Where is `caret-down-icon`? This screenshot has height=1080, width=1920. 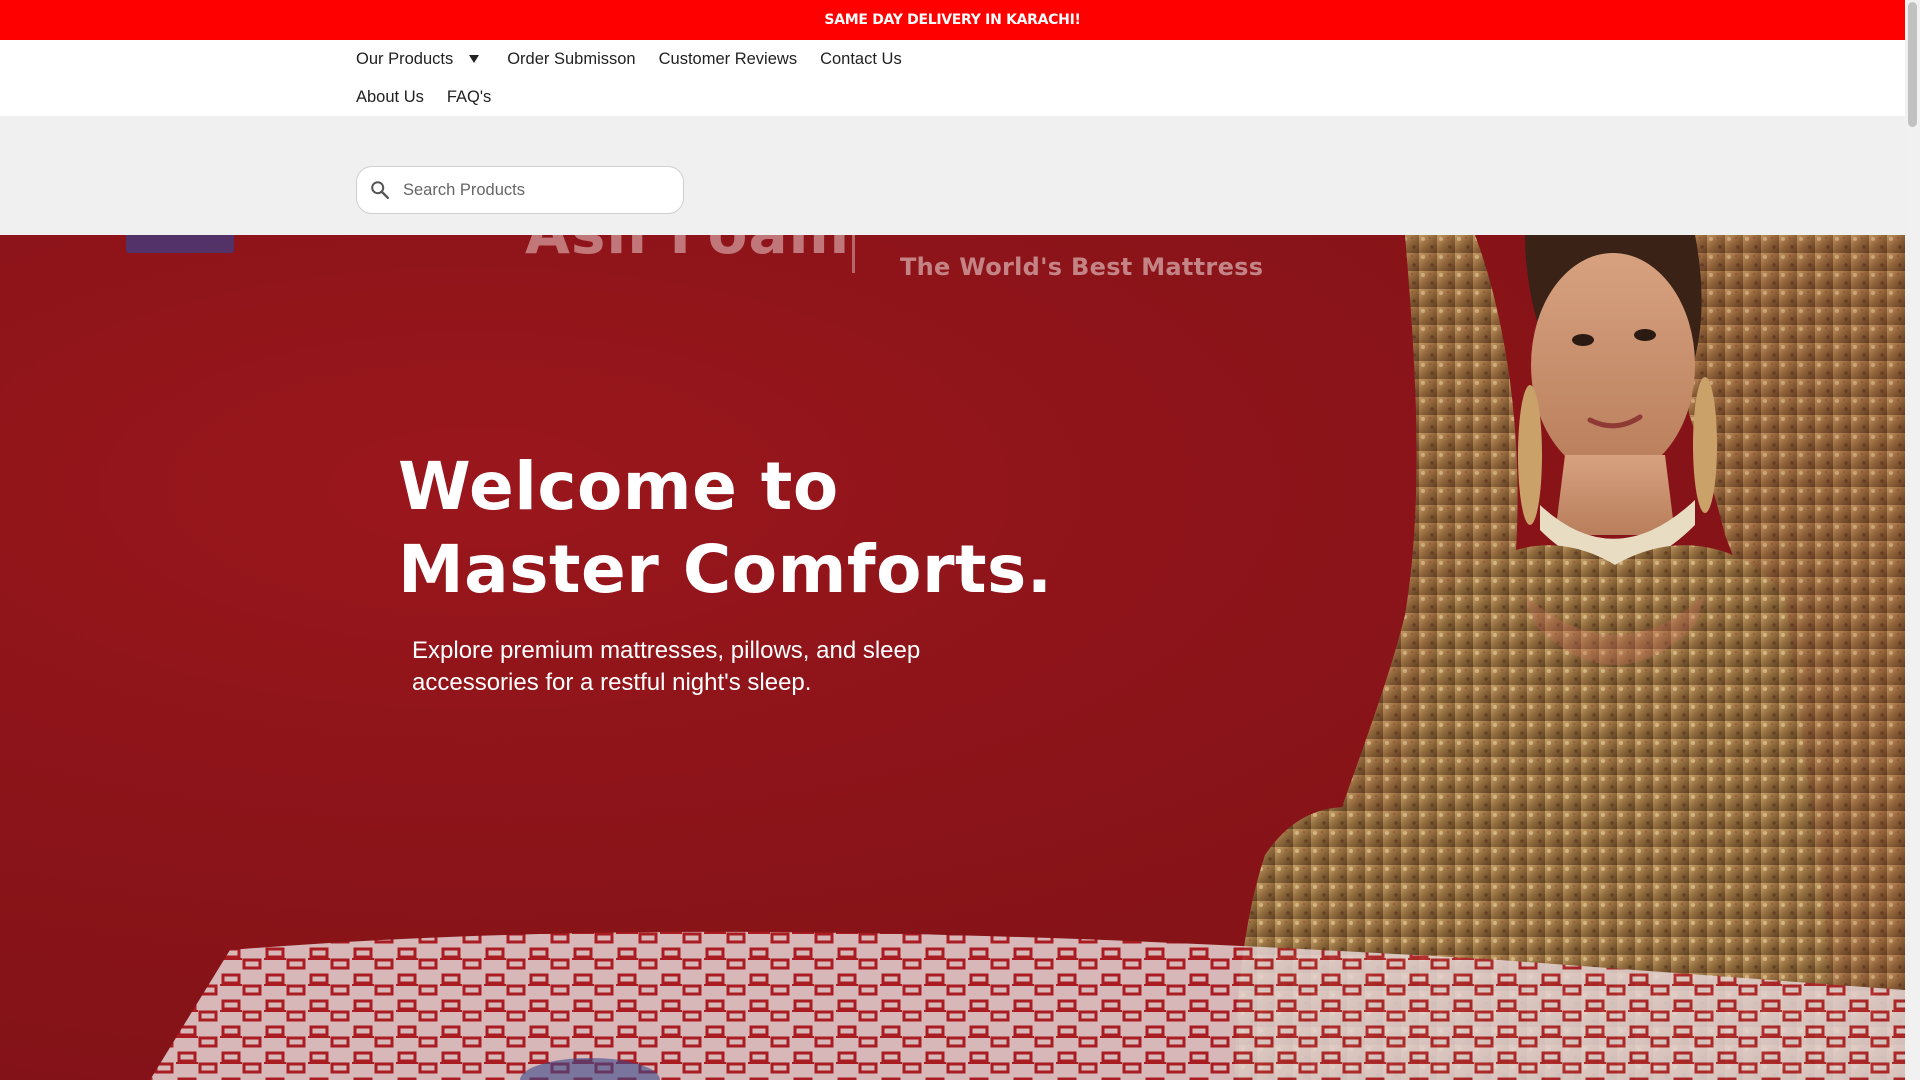 caret-down-icon is located at coordinates (474, 59).